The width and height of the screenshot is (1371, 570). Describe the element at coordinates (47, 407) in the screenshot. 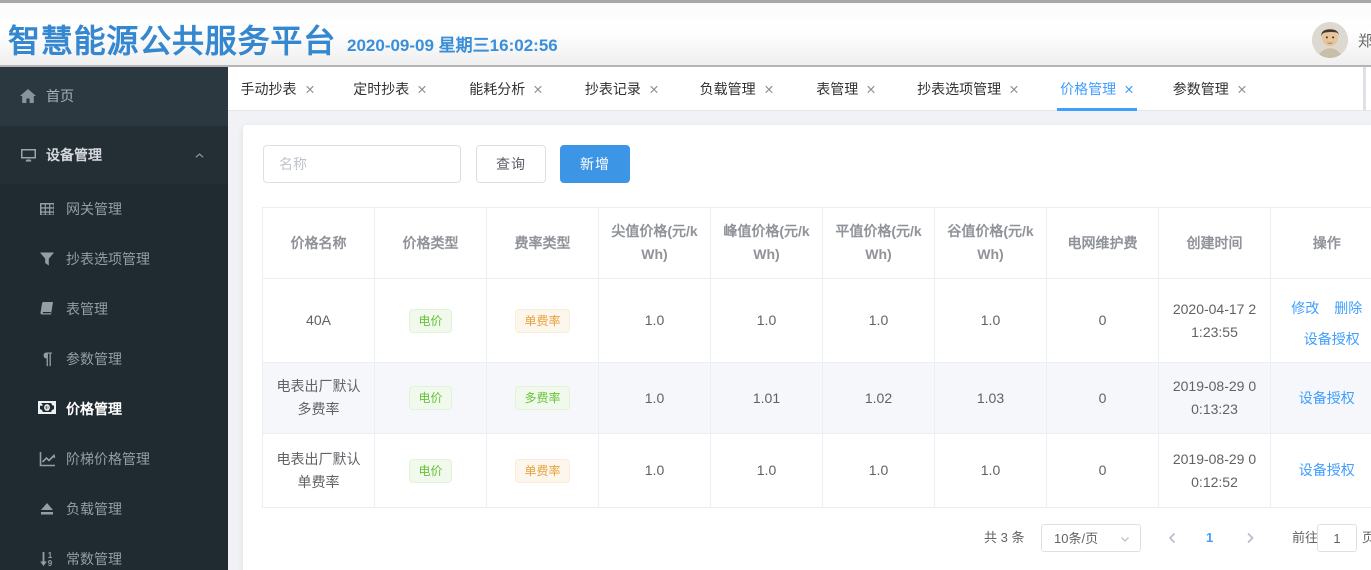

I see `svg-text: 1` at that location.